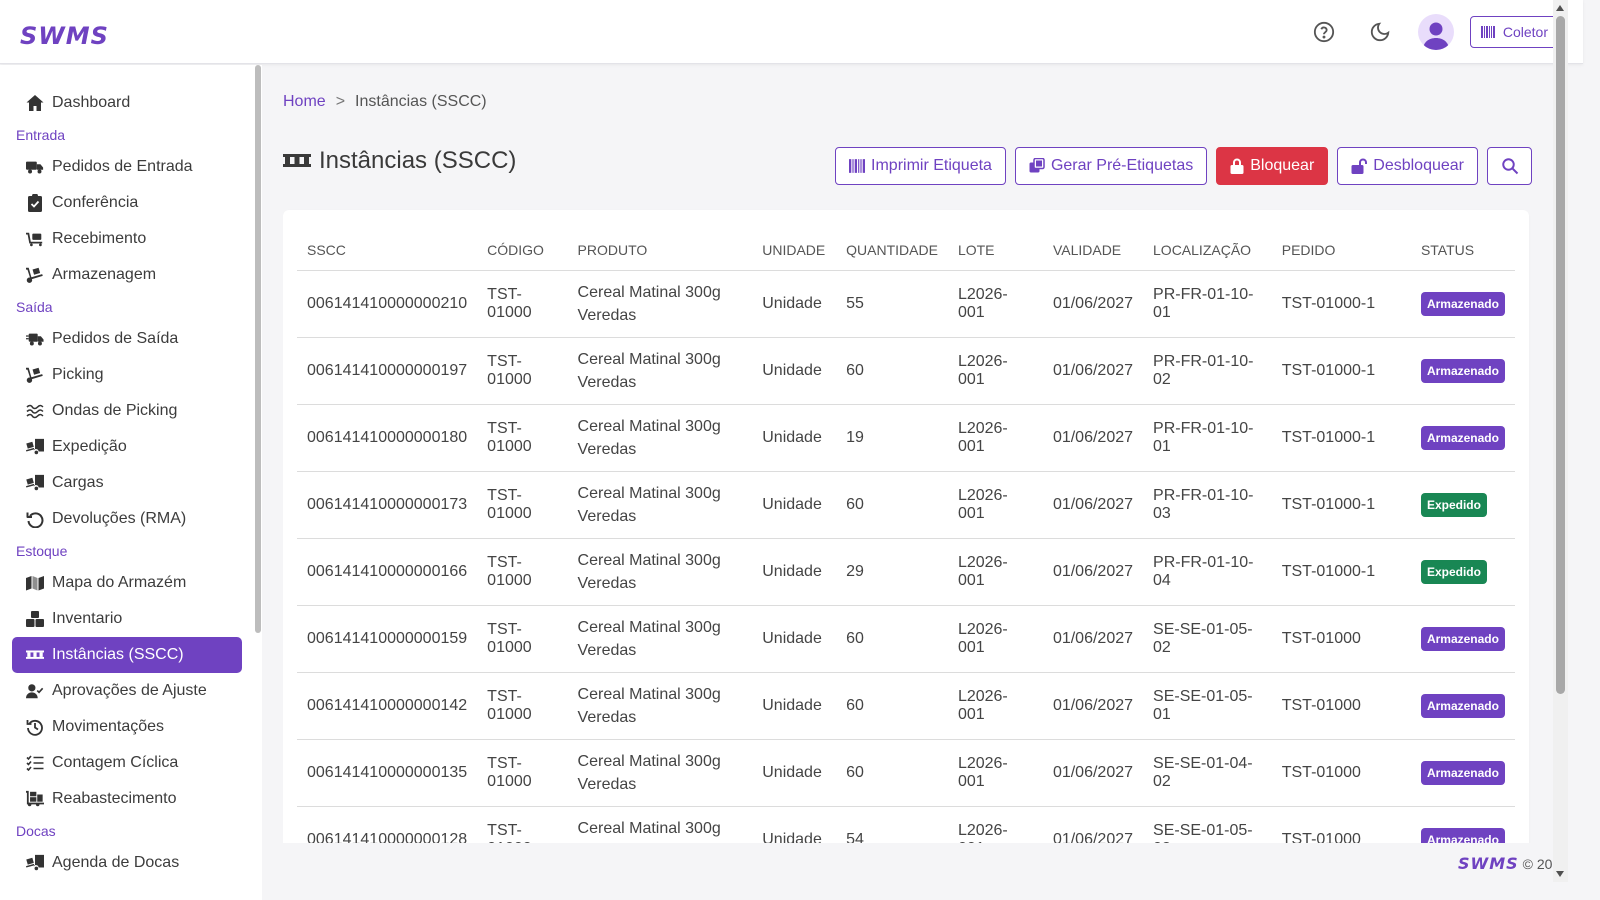 Image resolution: width=1600 pixels, height=900 pixels. I want to click on sidebar-item-devolucoes-rma: Devoluções (RMA), so click(127, 519).